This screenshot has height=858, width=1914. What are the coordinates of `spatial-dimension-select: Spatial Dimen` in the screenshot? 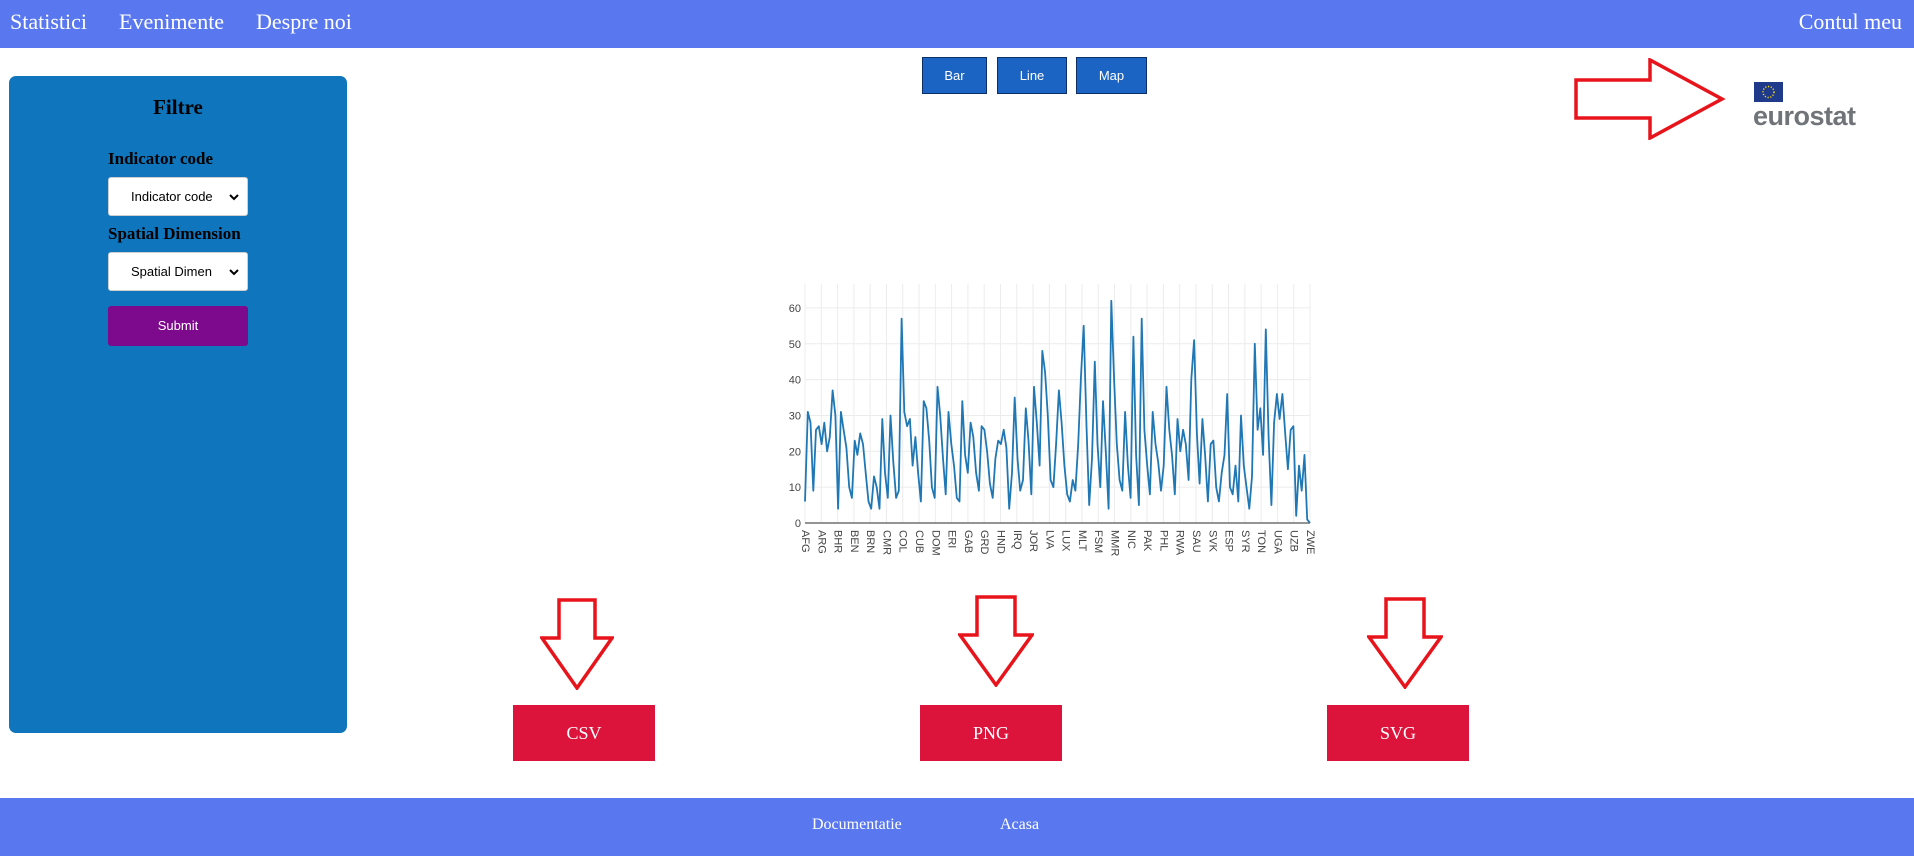 It's located at (178, 271).